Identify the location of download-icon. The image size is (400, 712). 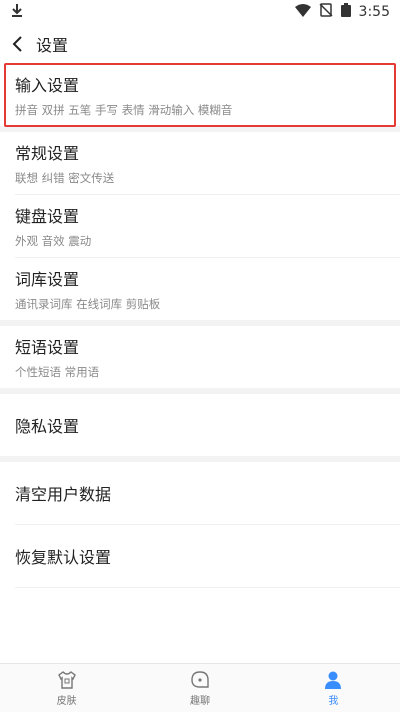
(17, 12).